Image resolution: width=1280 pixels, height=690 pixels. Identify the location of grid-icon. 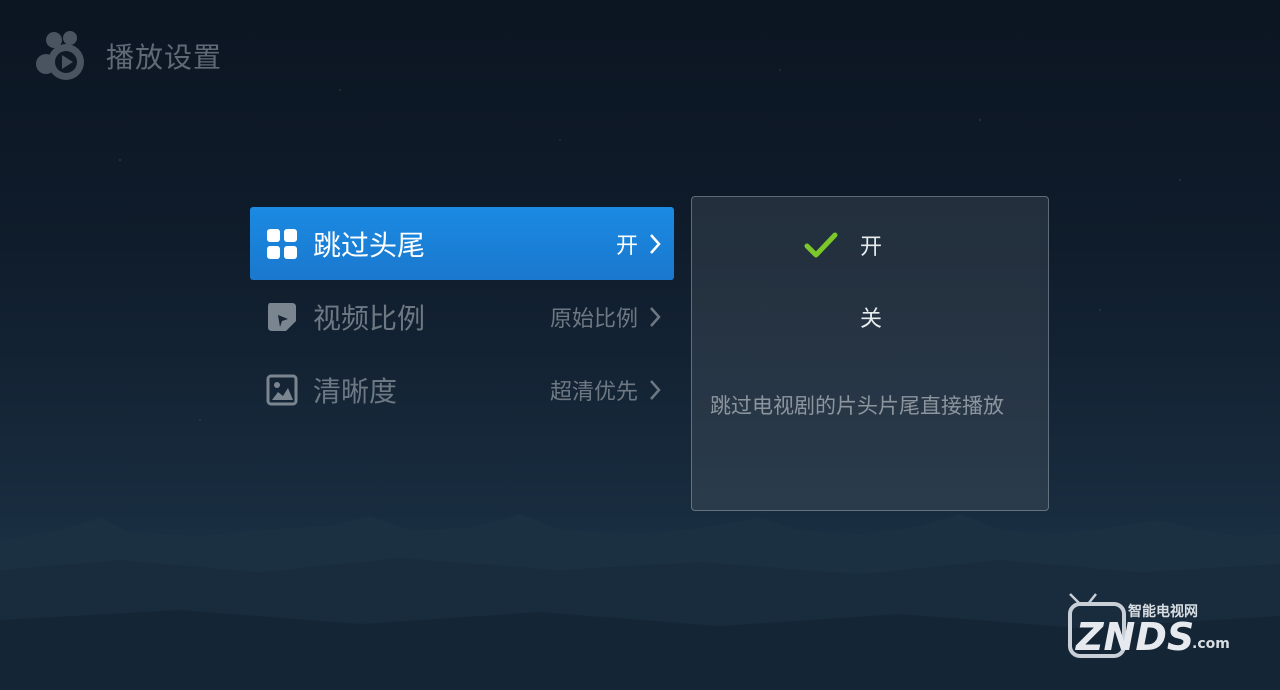
(282, 244).